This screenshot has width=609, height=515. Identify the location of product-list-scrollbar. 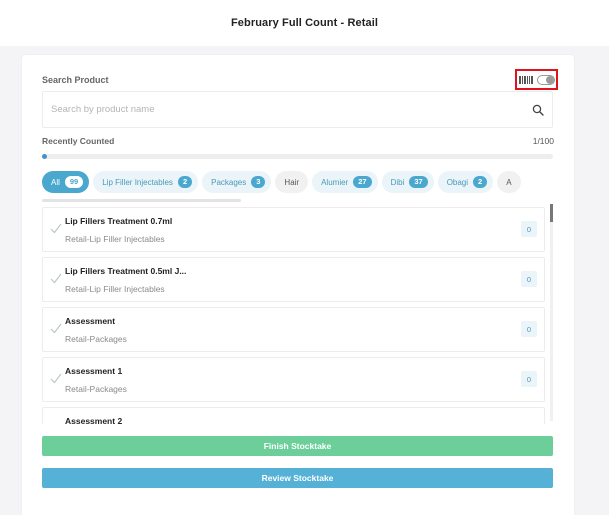
(551, 312).